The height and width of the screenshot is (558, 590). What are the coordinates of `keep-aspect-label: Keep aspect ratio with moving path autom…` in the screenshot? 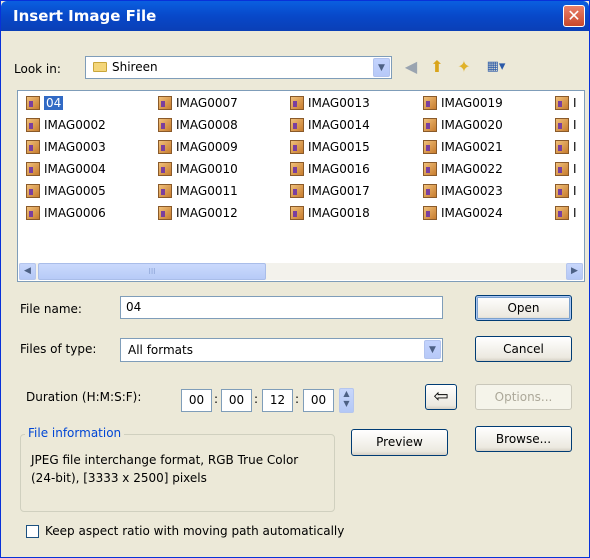 It's located at (195, 531).